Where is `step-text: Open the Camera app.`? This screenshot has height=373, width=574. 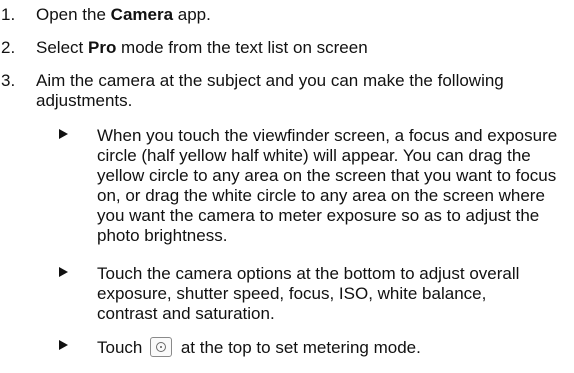
step-text: Open the Camera app. is located at coordinates (296, 15).